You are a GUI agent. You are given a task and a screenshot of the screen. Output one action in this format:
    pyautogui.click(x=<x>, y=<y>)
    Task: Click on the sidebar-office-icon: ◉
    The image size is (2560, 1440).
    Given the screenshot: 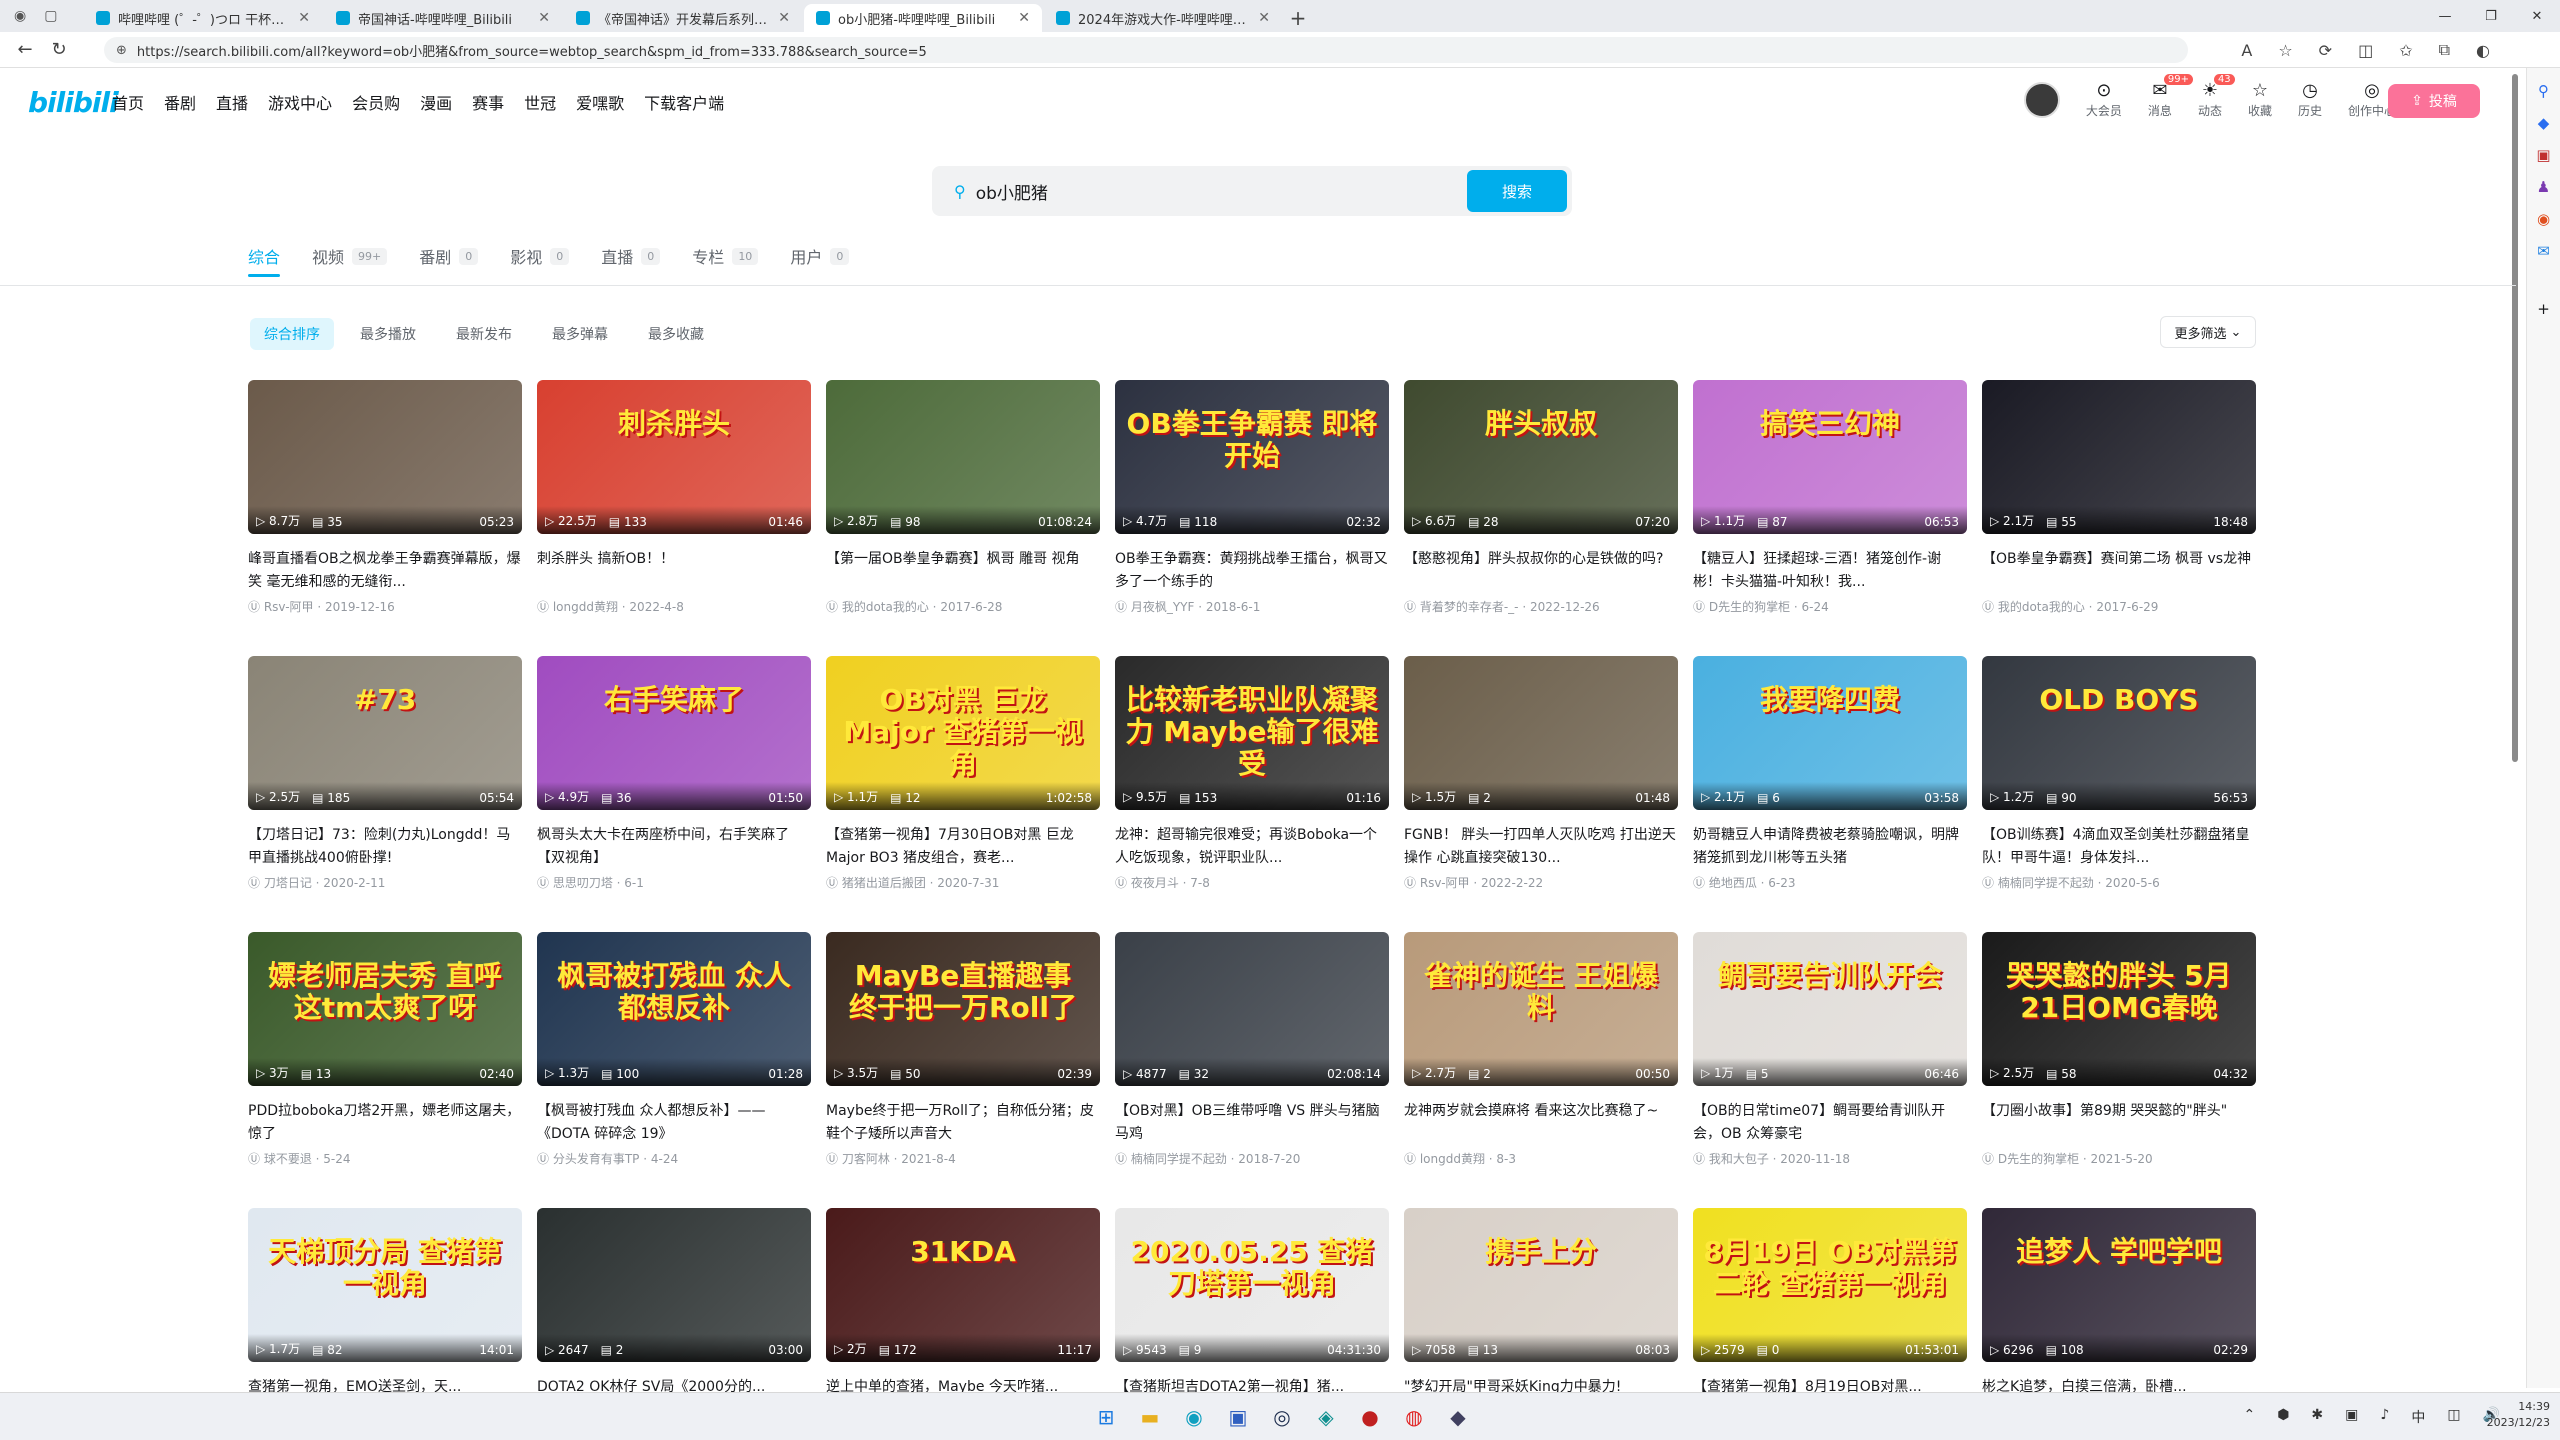 What is the action you would take?
    pyautogui.click(x=2543, y=219)
    